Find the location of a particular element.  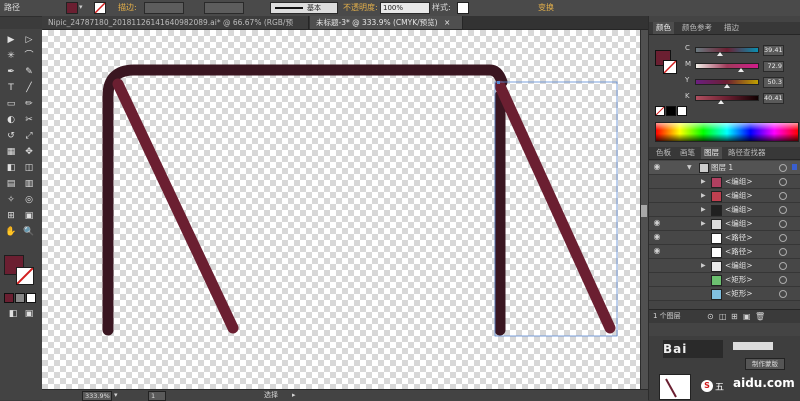

new-layer-icon: ▣ is located at coordinates (747, 316).